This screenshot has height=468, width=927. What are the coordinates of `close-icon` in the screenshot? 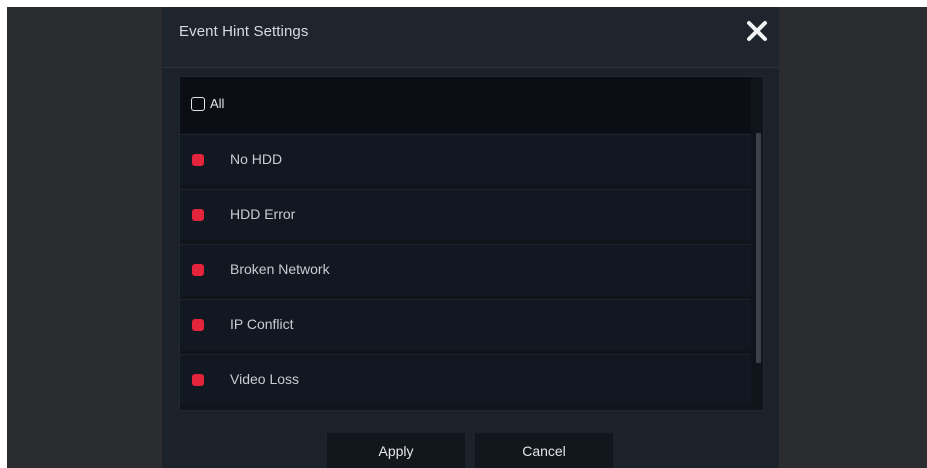 It's located at (757, 31).